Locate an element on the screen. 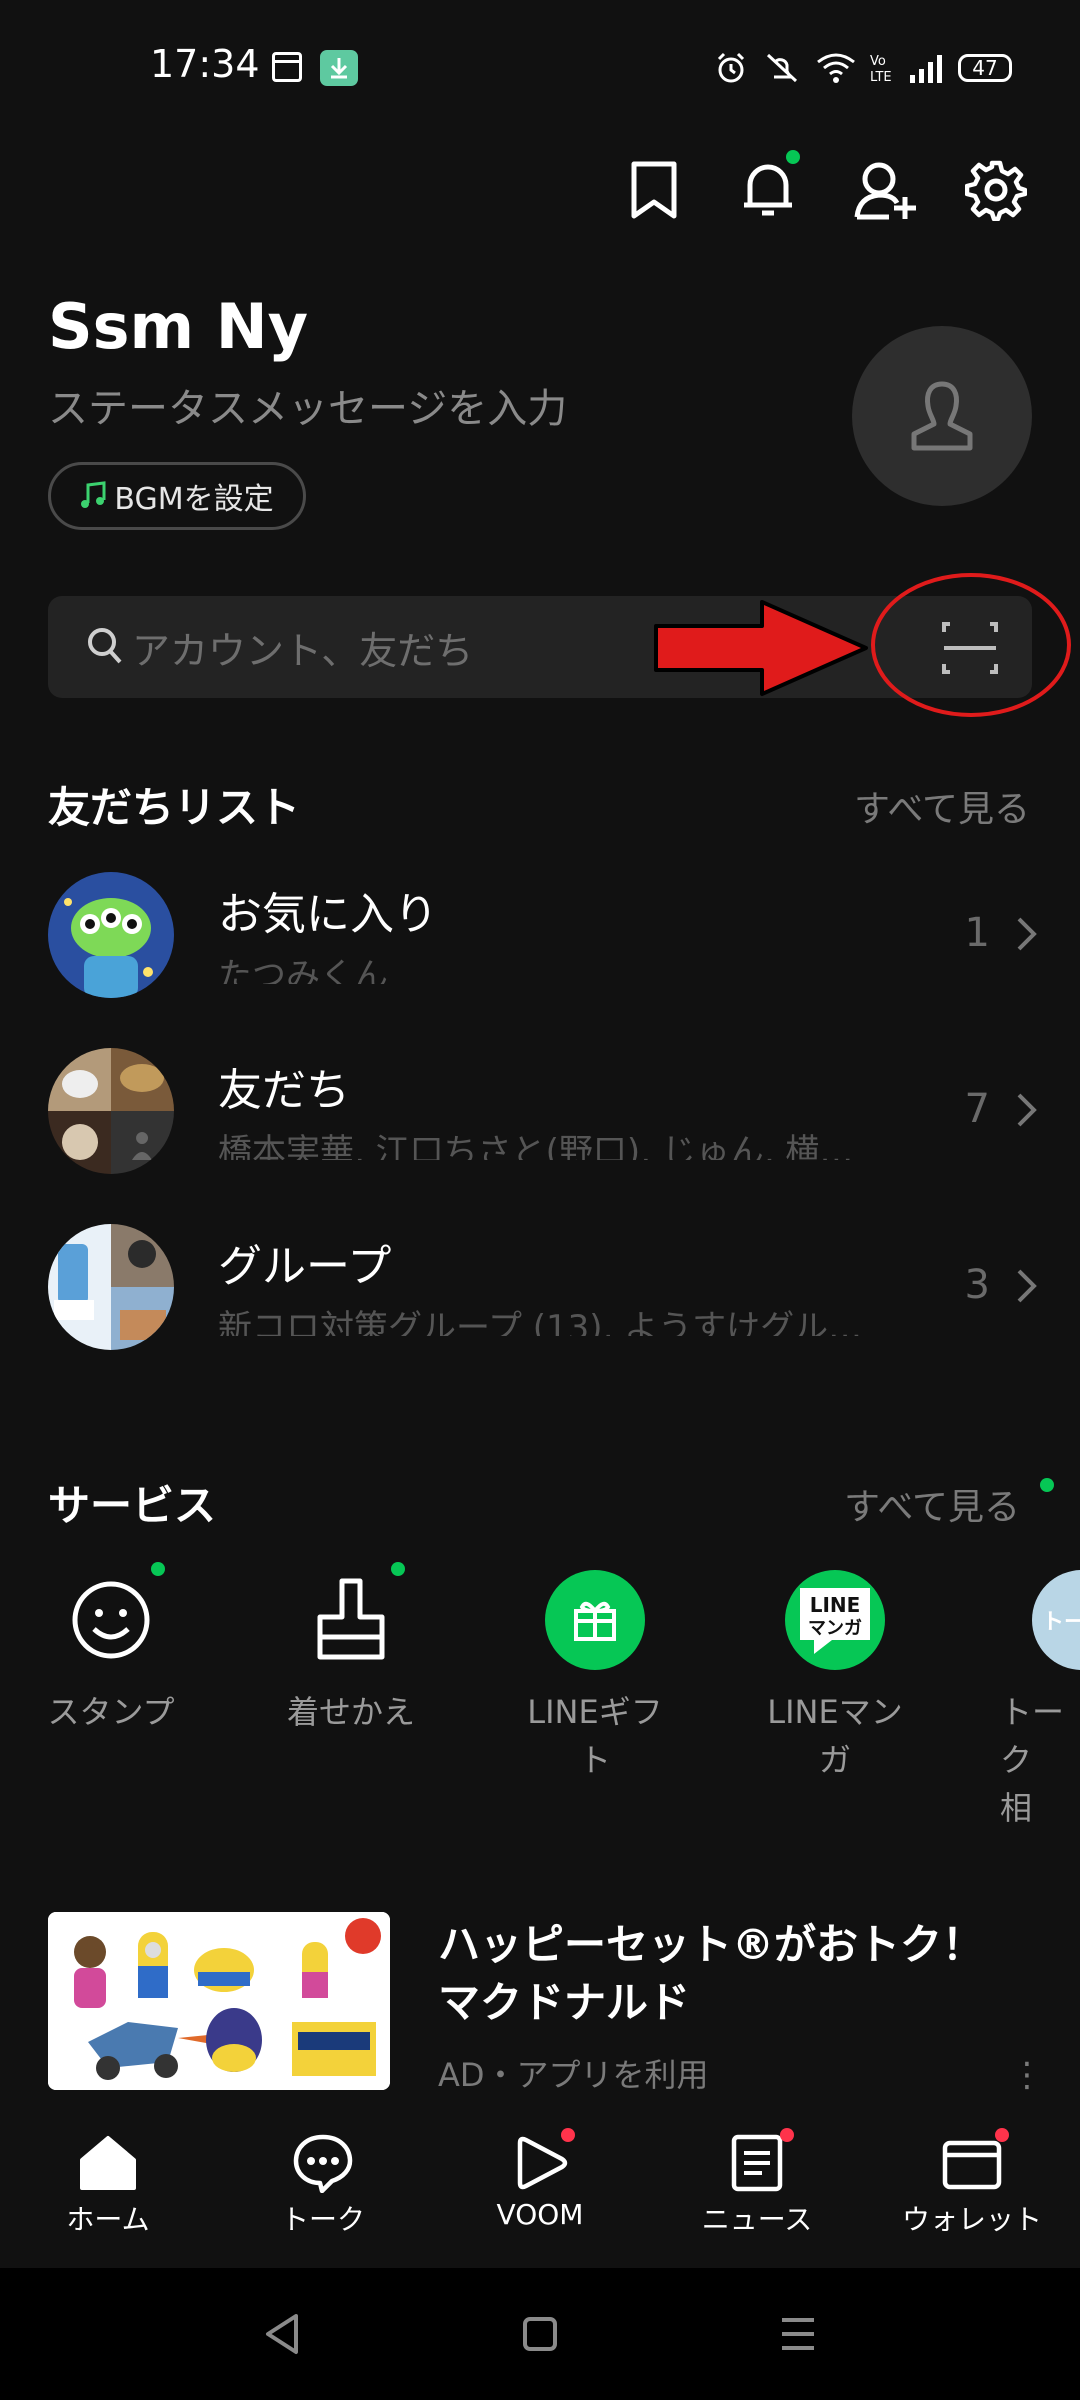 The height and width of the screenshot is (2400, 1080). bgm-label: BGMを設定 is located at coordinates (194, 499).